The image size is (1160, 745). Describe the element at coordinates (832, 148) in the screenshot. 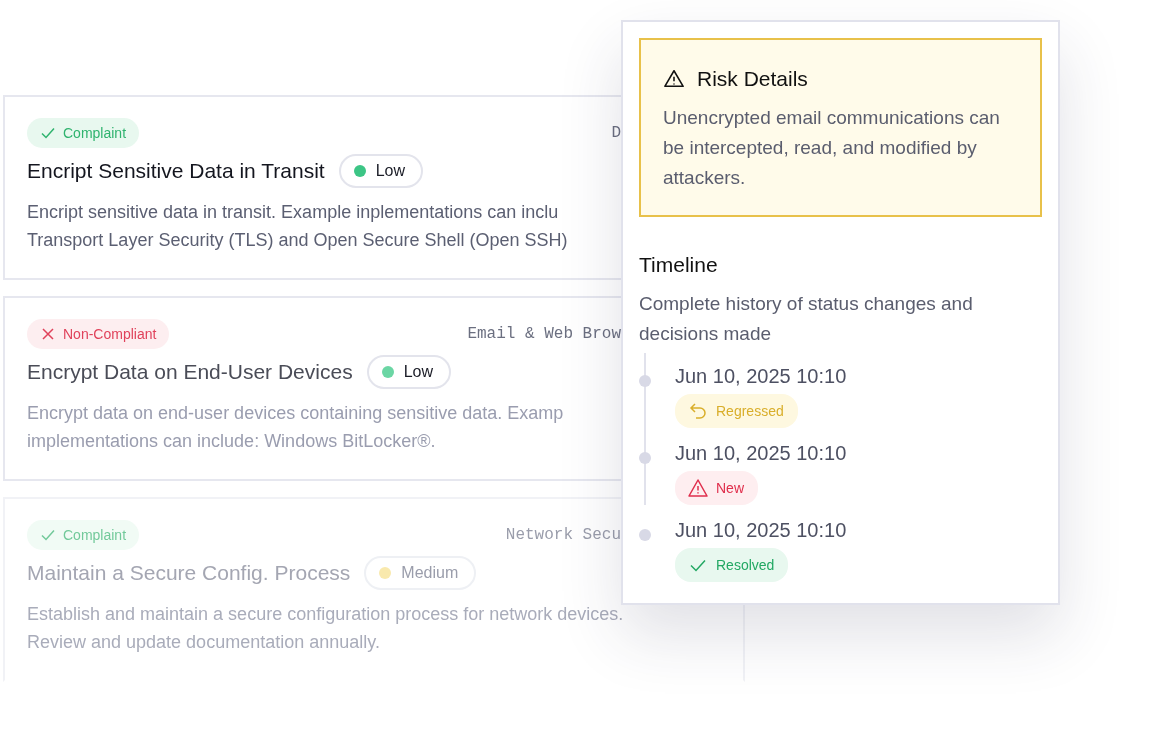

I see `risk-text: Unencrypted email communications can be intercepted, read, and modified by attackers.` at that location.